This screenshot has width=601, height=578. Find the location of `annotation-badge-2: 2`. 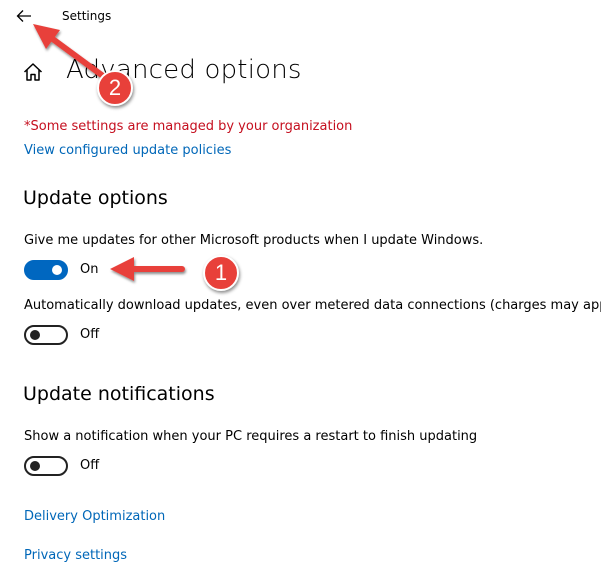

annotation-badge-2: 2 is located at coordinates (115, 88).